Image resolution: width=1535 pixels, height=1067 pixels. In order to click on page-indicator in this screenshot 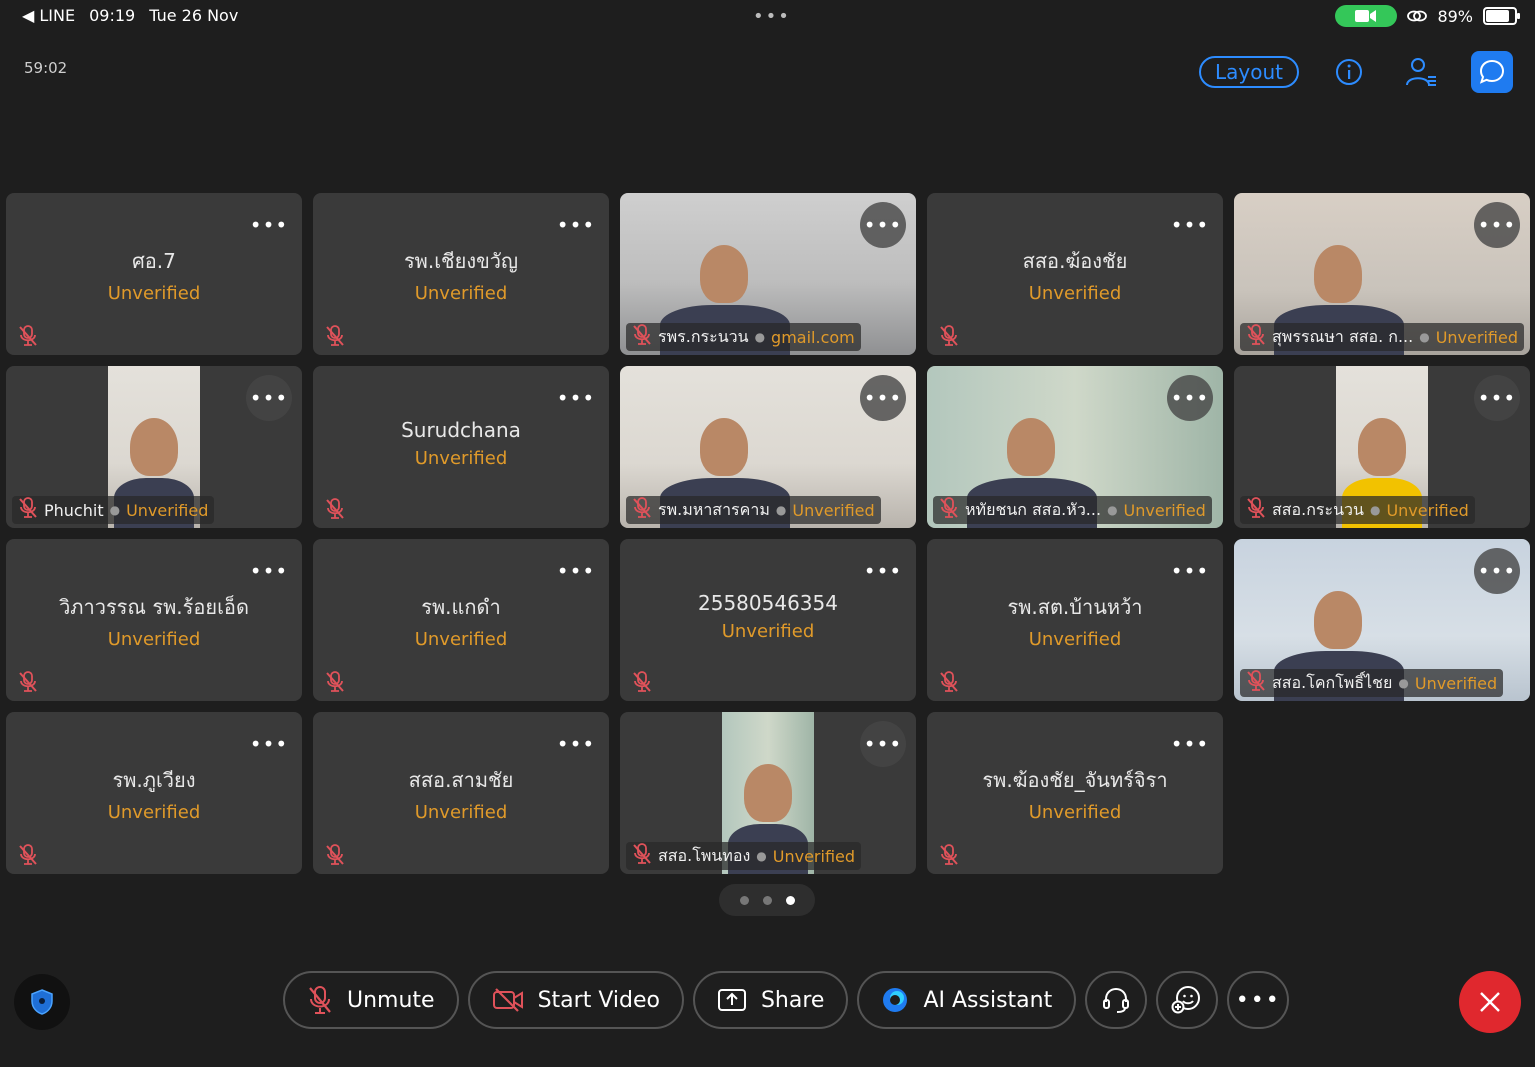, I will do `click(767, 900)`.